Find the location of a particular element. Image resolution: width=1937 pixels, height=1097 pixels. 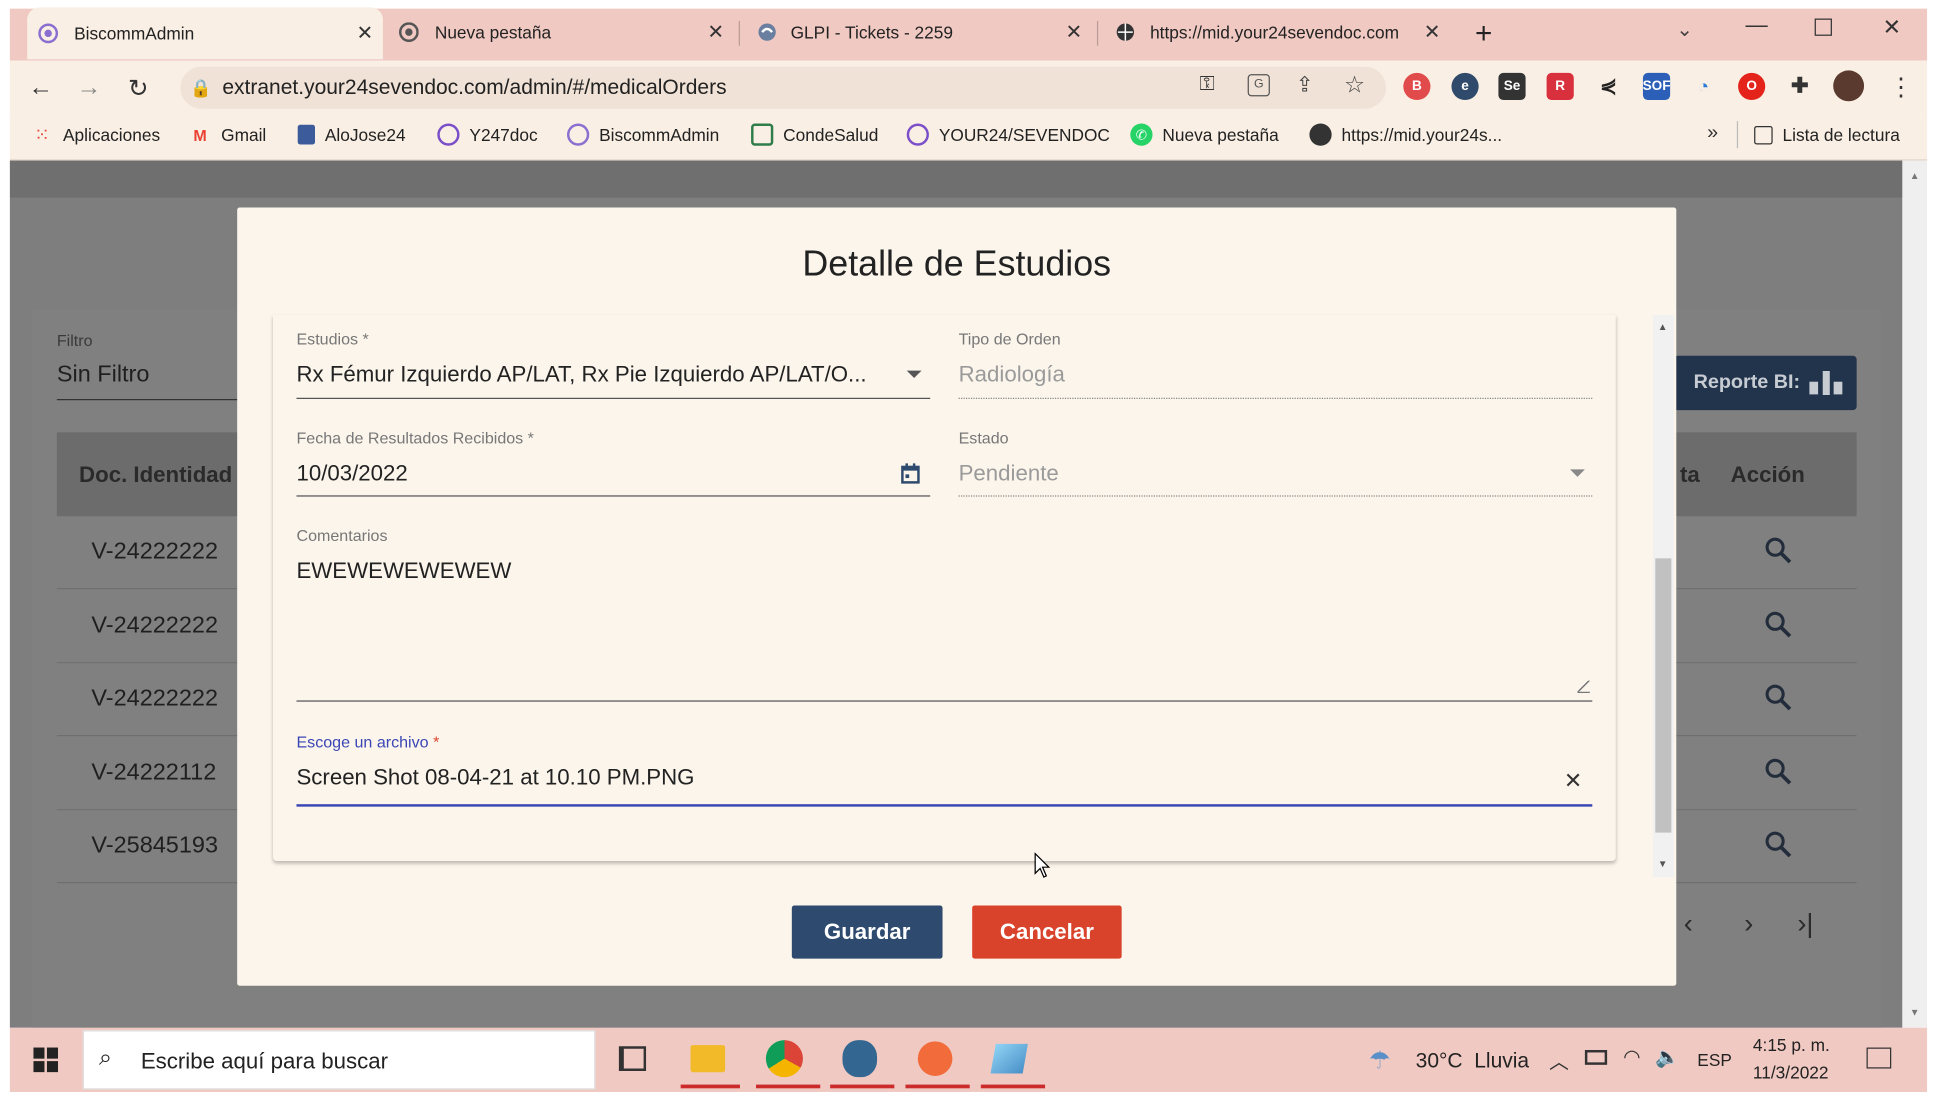

clock-time: 4:15 p. m. is located at coordinates (1791, 1045).